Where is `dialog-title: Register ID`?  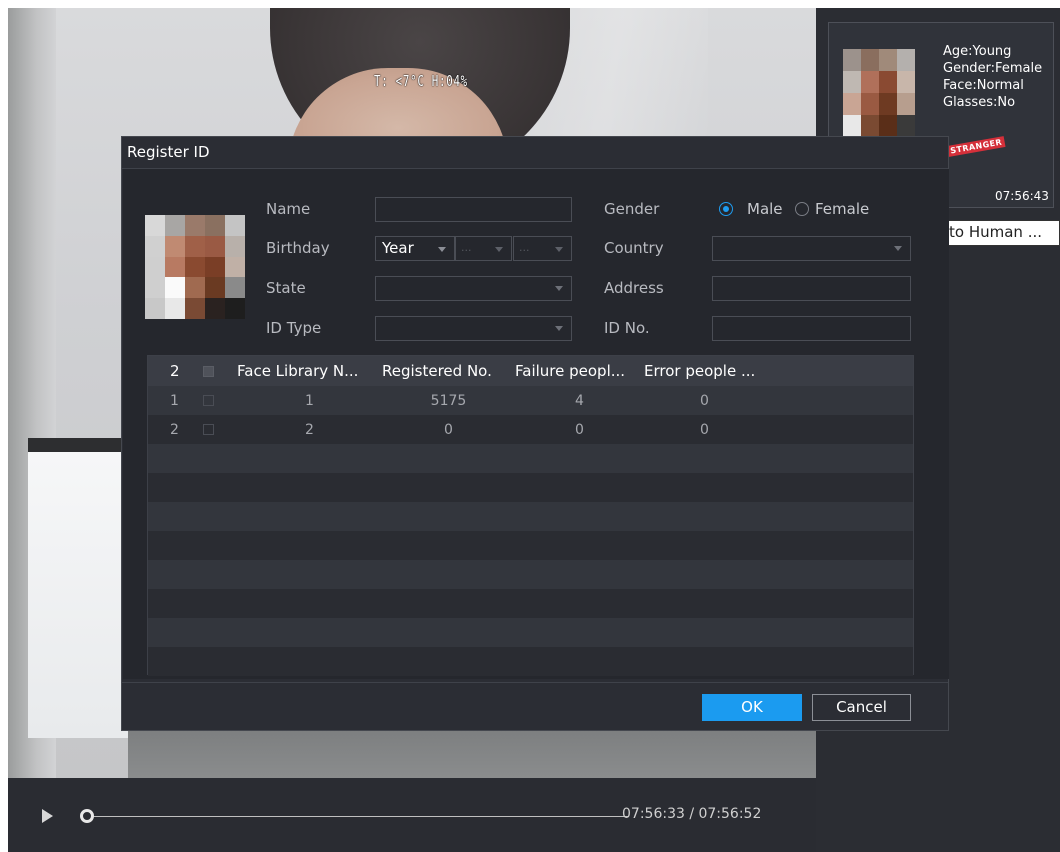
dialog-title: Register ID is located at coordinates (535, 153).